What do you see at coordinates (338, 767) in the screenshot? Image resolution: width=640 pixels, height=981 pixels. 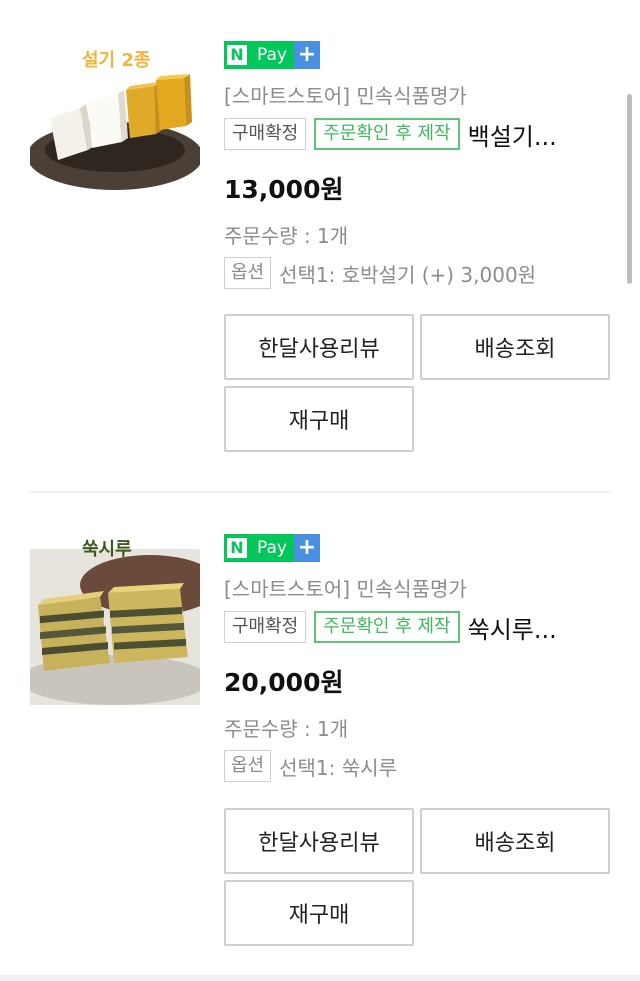 I see `option-text: 선택1: 쑥시루` at bounding box center [338, 767].